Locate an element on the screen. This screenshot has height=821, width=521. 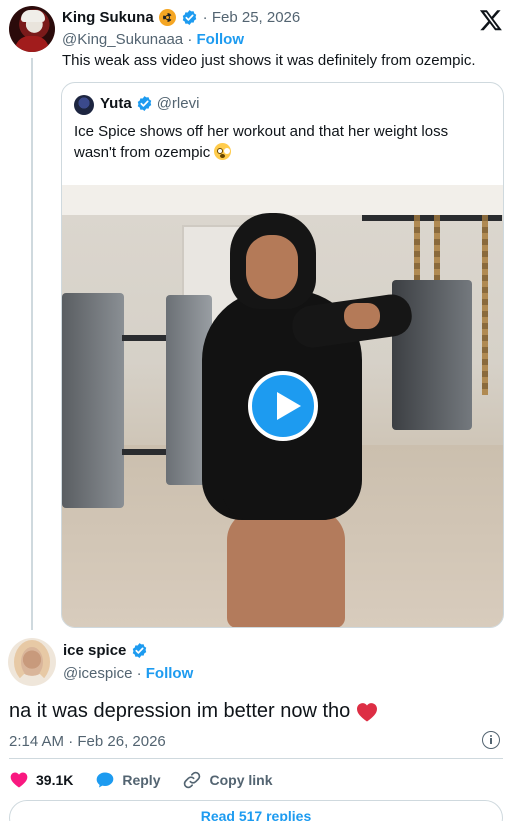
read-replies-button: Read 517 replies is located at coordinates (256, 810).